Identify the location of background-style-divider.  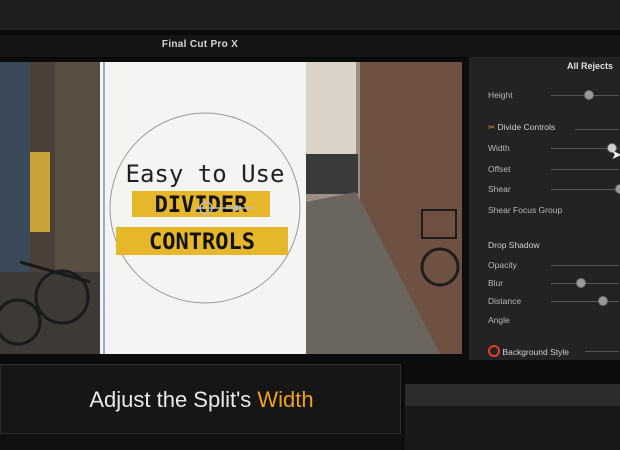
(602, 351).